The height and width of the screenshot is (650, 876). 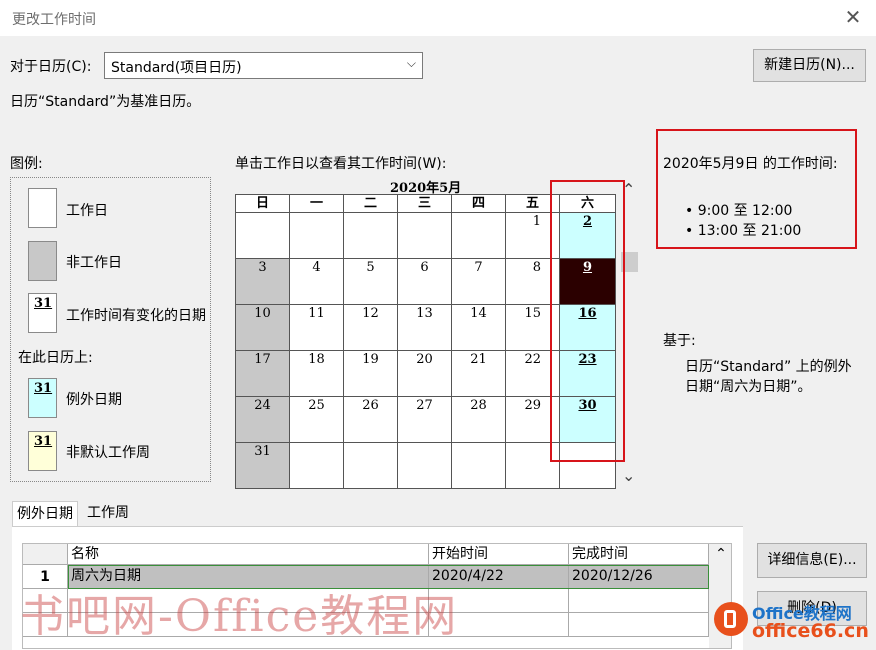 What do you see at coordinates (45, 514) in the screenshot?
I see `tab-exceptions: 例外日期` at bounding box center [45, 514].